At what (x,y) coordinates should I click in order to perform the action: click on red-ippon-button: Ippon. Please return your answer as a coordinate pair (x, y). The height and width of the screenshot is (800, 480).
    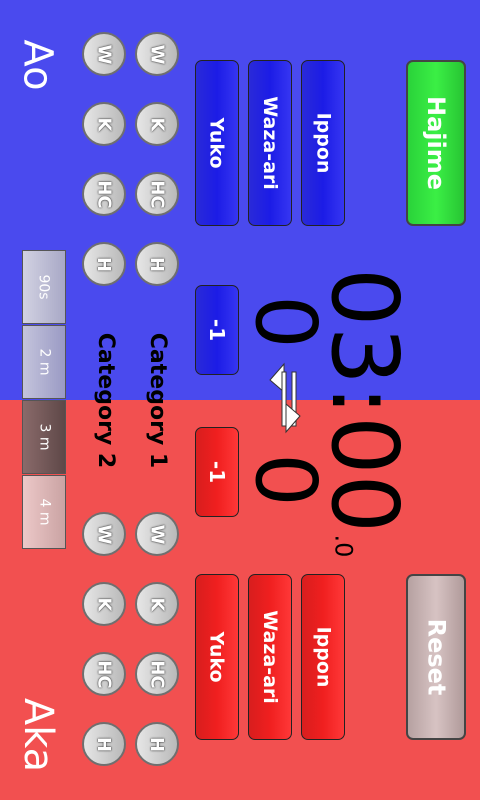
    Looking at the image, I should click on (323, 657).